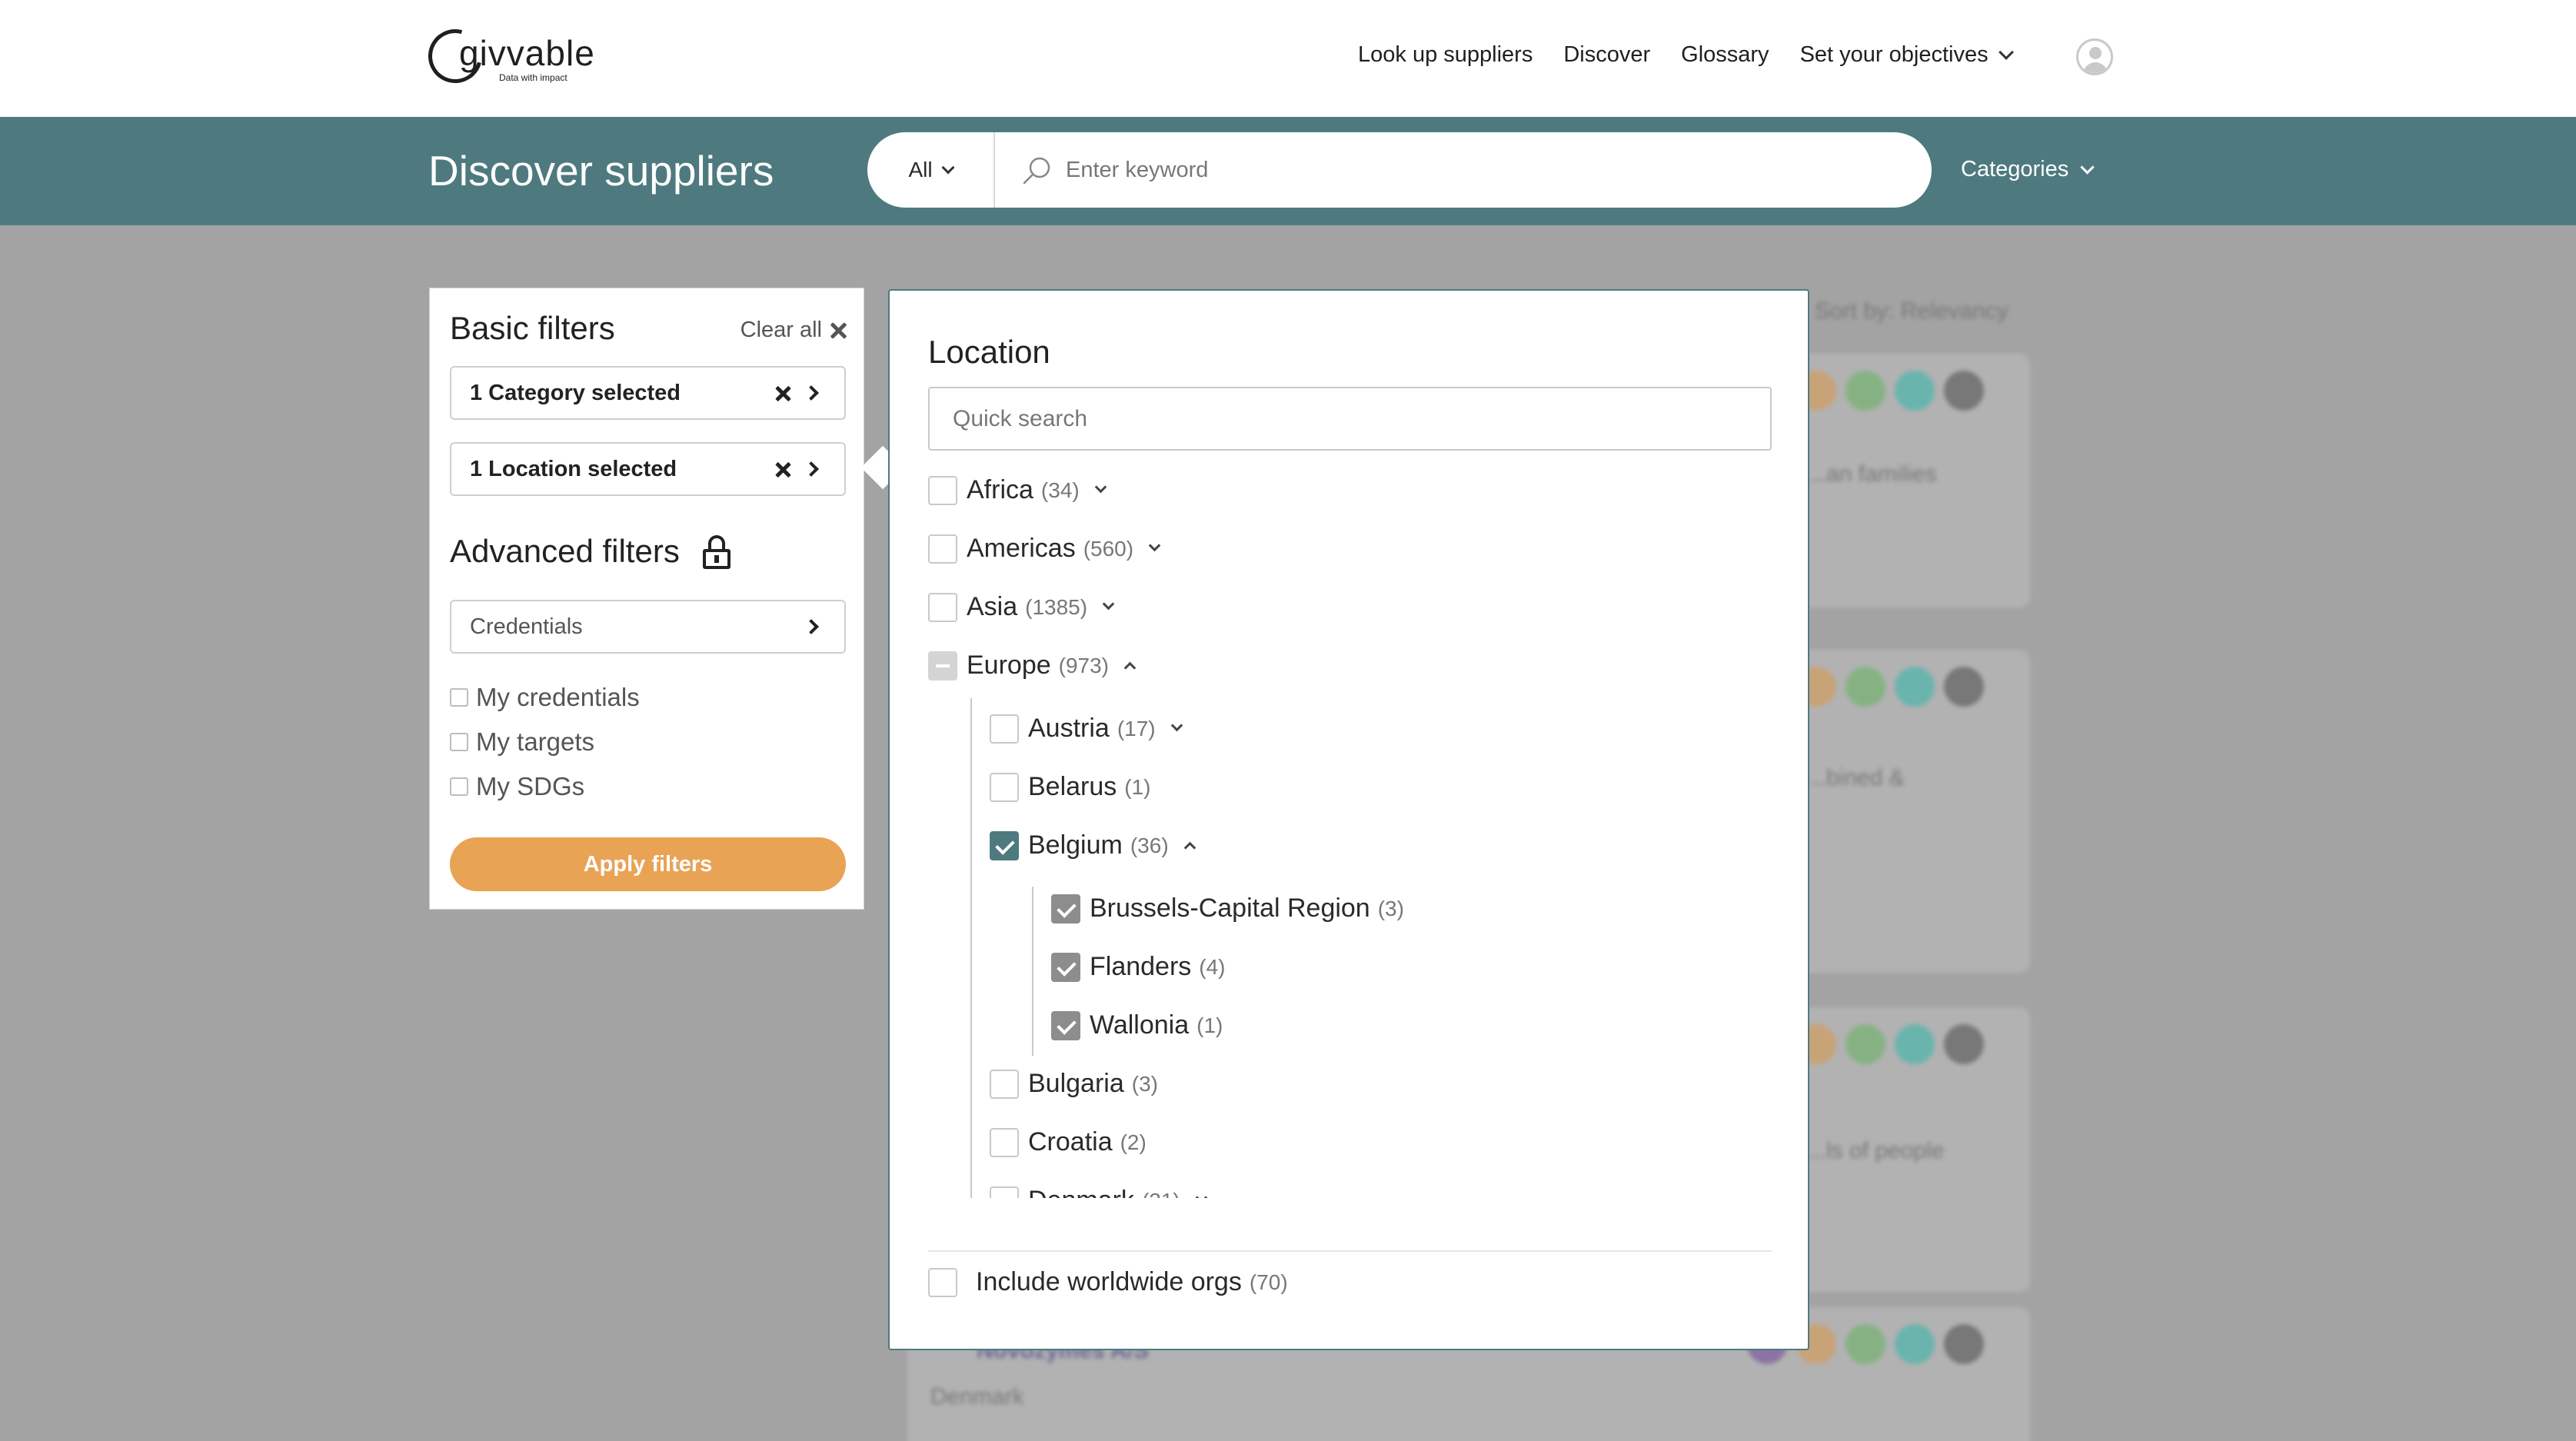 The height and width of the screenshot is (1441, 2576). I want to click on location-name: Europe, so click(1009, 665).